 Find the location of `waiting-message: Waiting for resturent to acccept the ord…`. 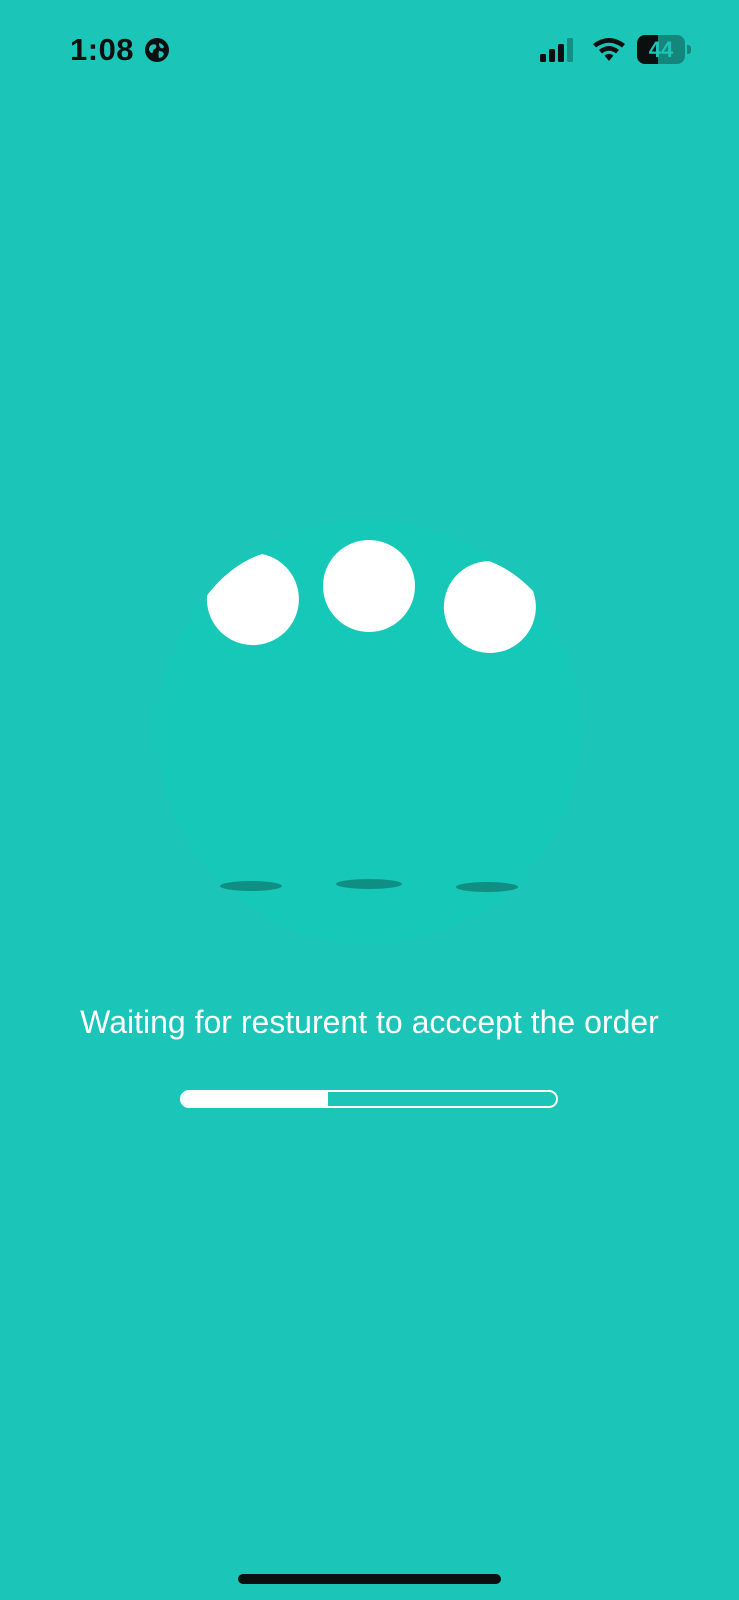

waiting-message: Waiting for resturent to acccept the ord… is located at coordinates (369, 1022).